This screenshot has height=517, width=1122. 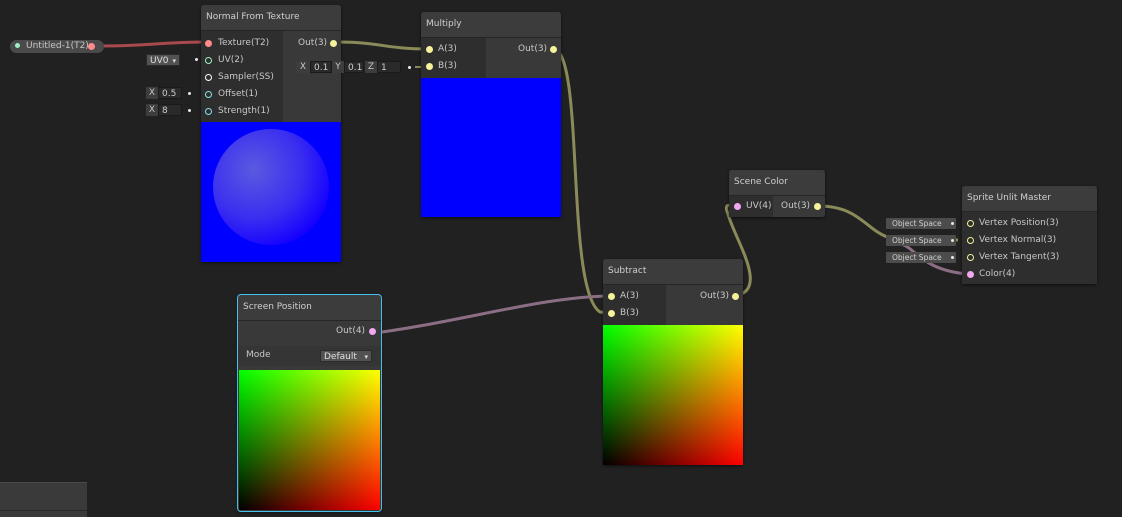 What do you see at coordinates (170, 110) in the screenshot?
I see `strength-input: 8` at bounding box center [170, 110].